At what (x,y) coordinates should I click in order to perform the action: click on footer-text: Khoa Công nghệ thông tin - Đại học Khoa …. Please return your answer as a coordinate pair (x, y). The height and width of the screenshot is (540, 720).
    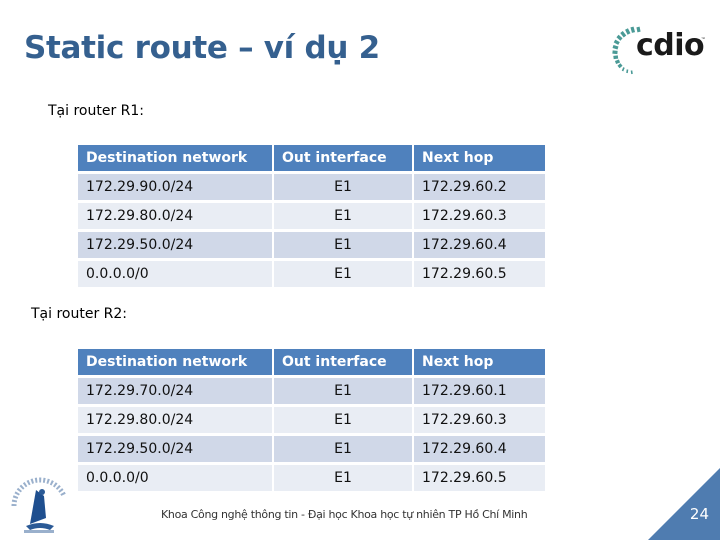
    Looking at the image, I should click on (344, 514).